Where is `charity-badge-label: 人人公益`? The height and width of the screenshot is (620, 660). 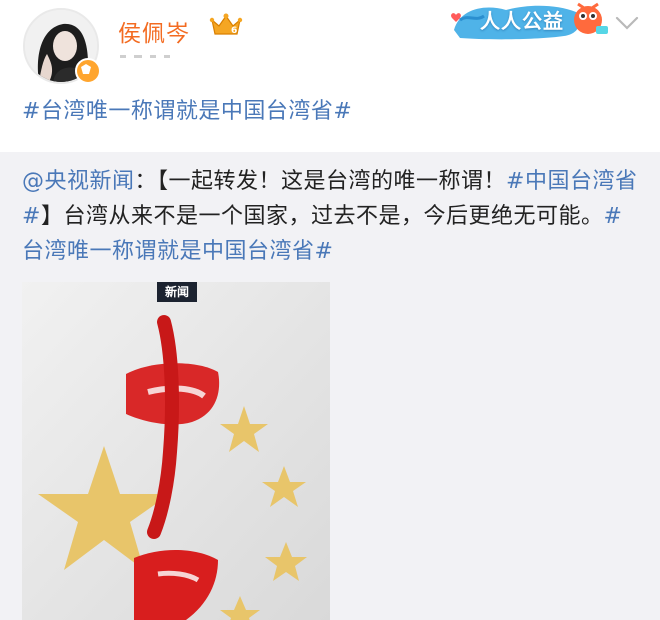
charity-badge-label: 人人公益 is located at coordinates (522, 19).